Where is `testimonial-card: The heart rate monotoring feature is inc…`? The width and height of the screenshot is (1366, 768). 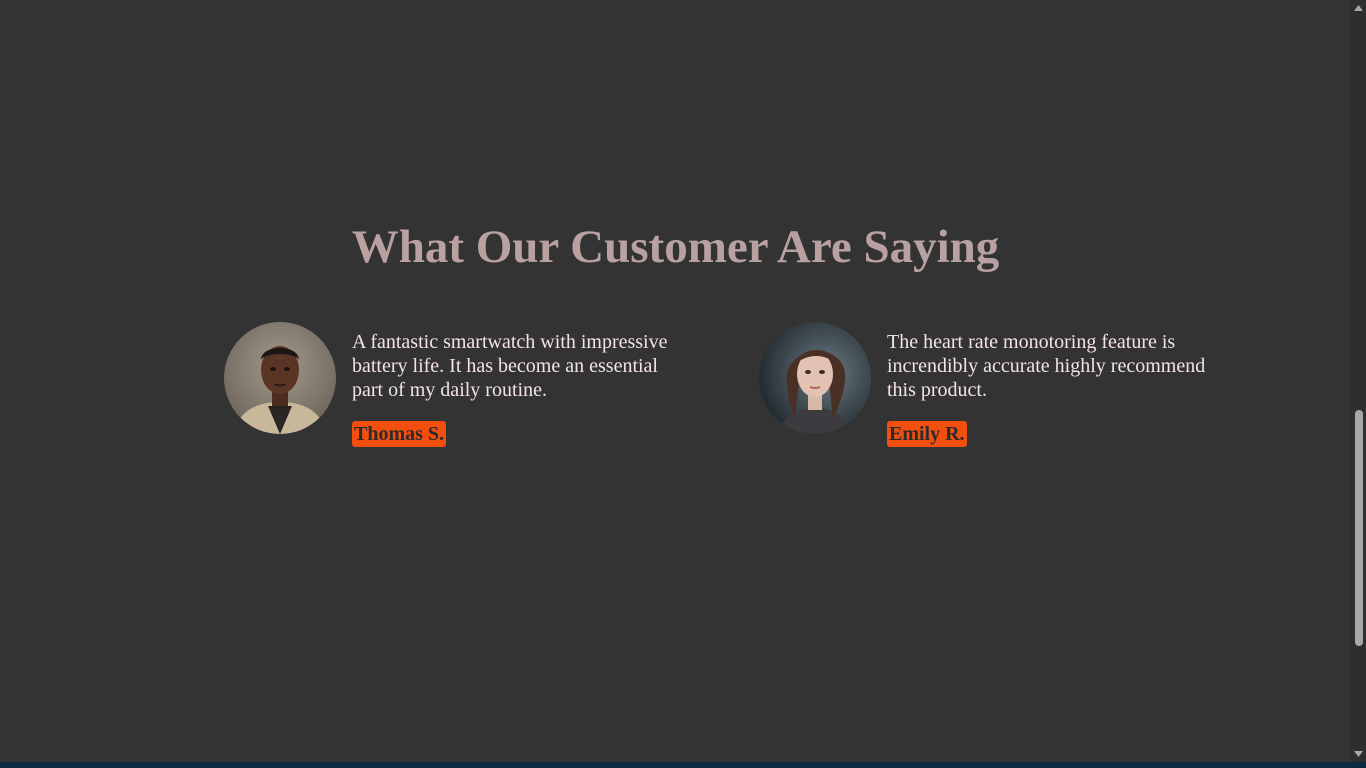 testimonial-card: The heart rate monotoring feature is inc… is located at coordinates (984, 387).